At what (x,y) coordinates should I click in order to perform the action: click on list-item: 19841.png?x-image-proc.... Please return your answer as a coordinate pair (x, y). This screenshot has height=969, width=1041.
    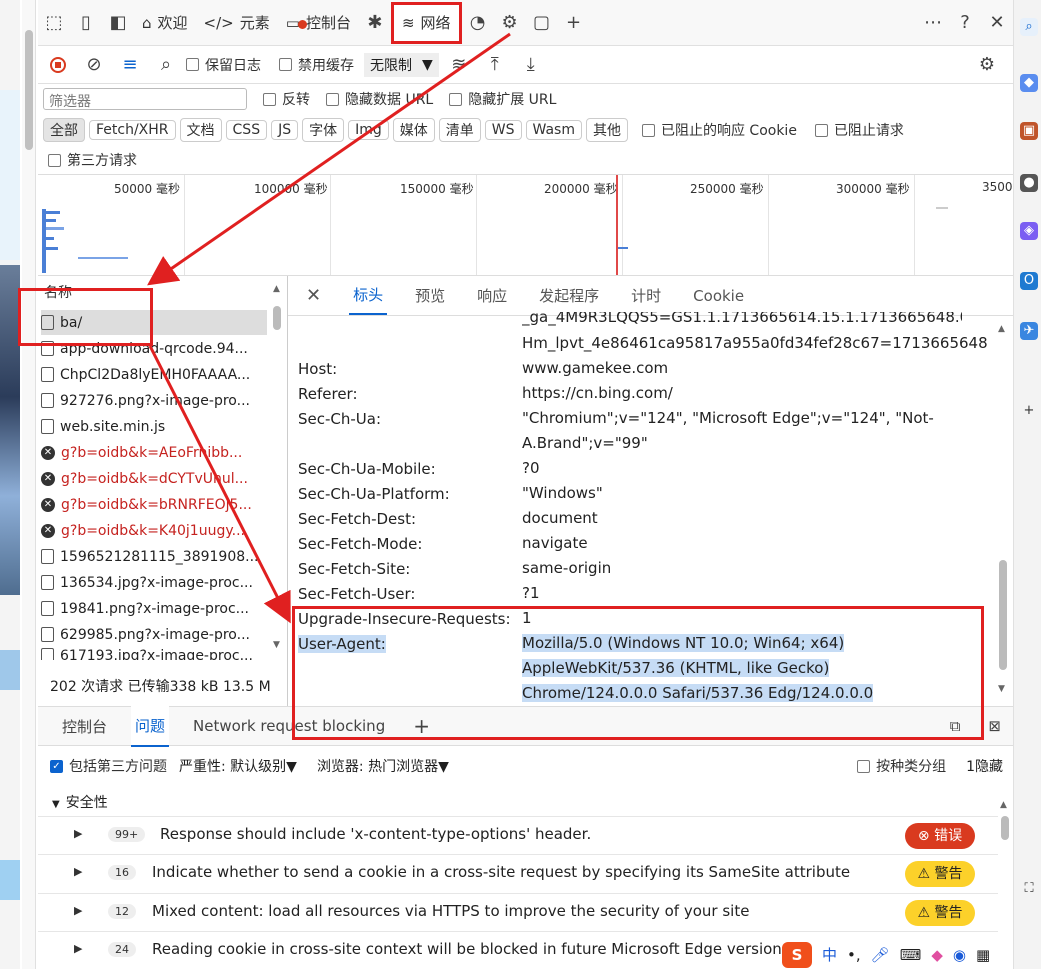
    Looking at the image, I should click on (154, 608).